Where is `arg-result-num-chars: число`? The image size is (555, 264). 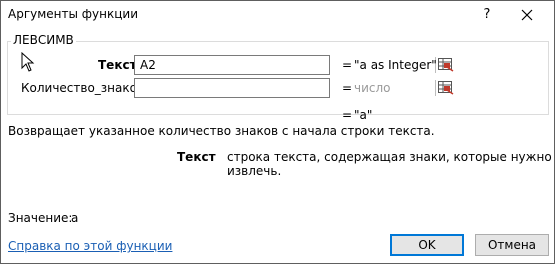
arg-result-num-chars: число is located at coordinates (372, 88).